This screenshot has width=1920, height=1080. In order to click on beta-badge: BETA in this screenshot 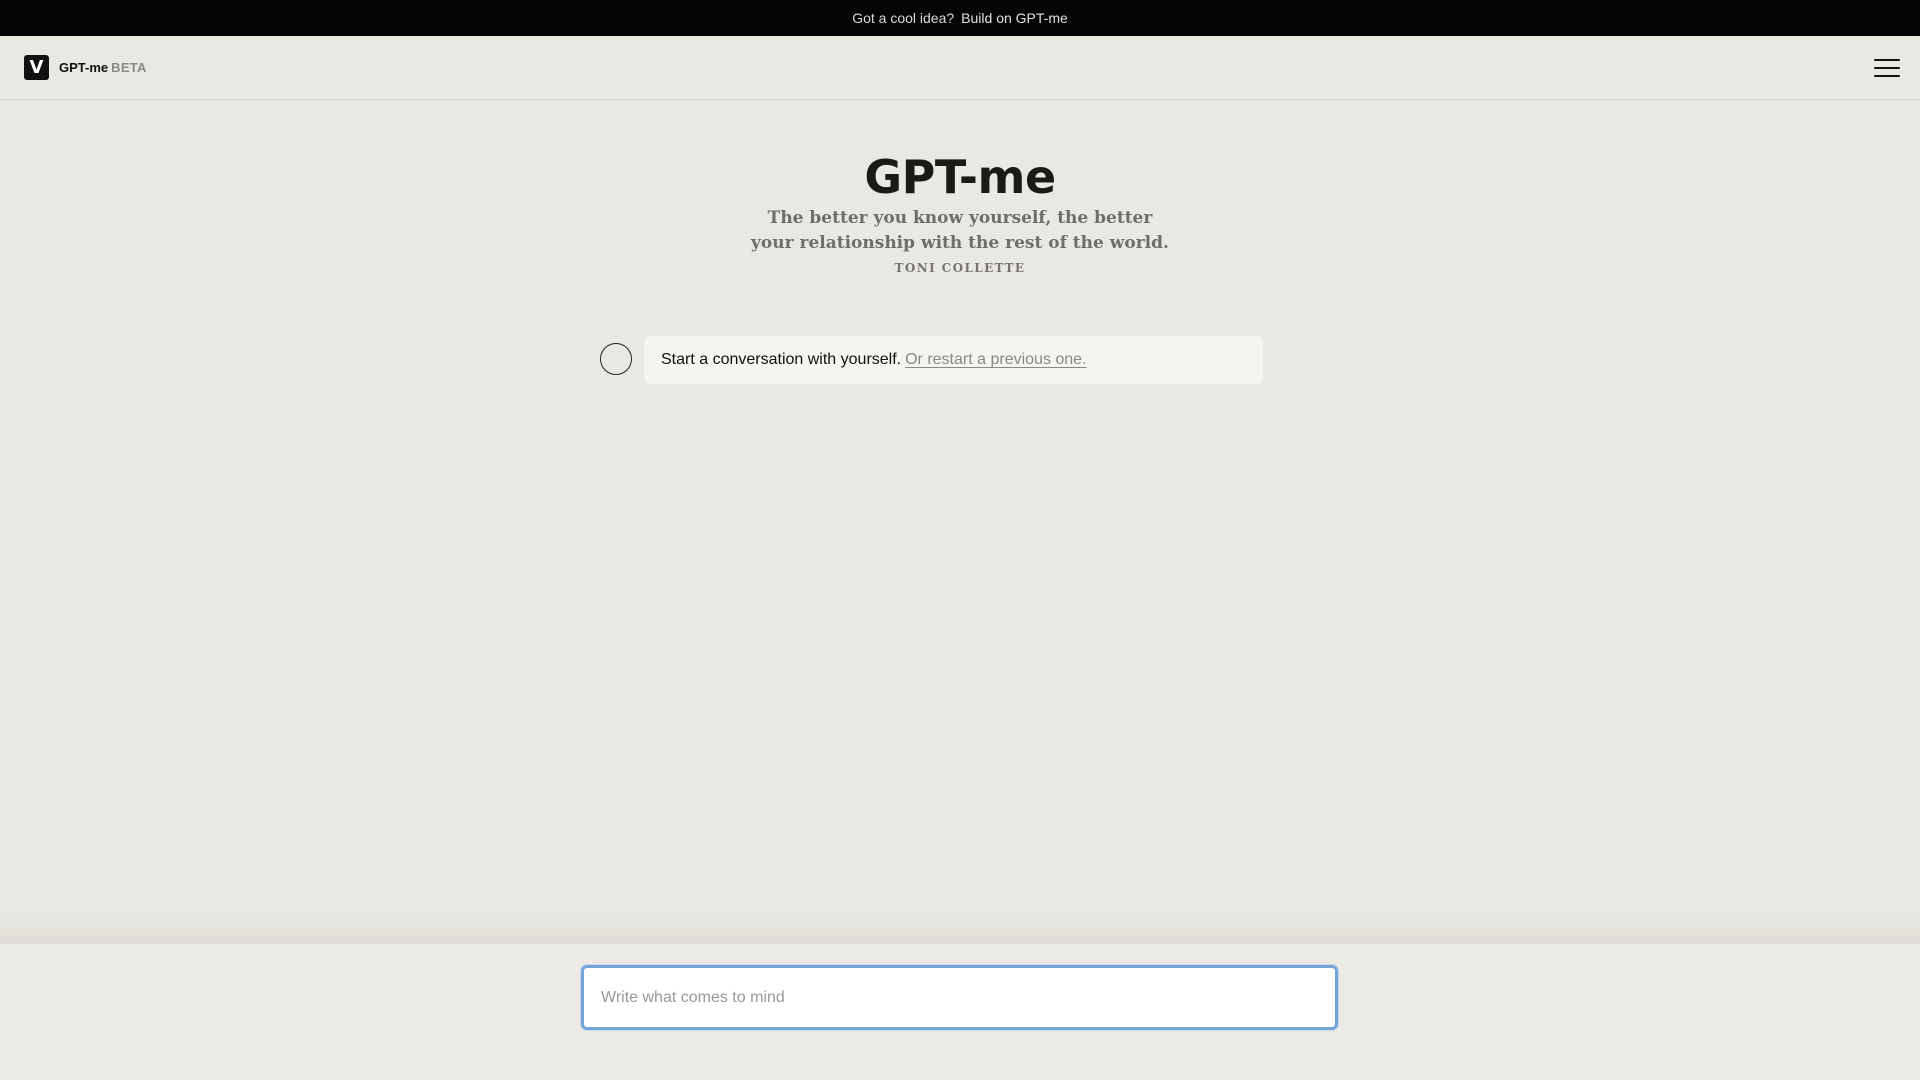, I will do `click(129, 67)`.